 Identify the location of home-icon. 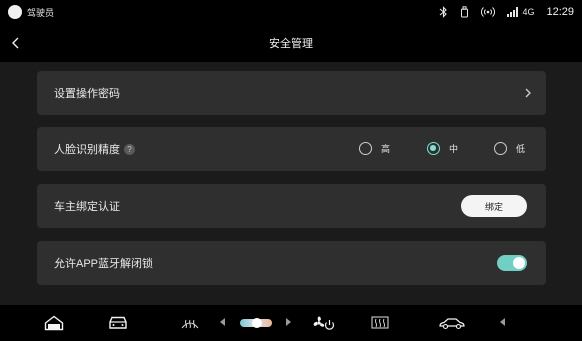
(54, 323).